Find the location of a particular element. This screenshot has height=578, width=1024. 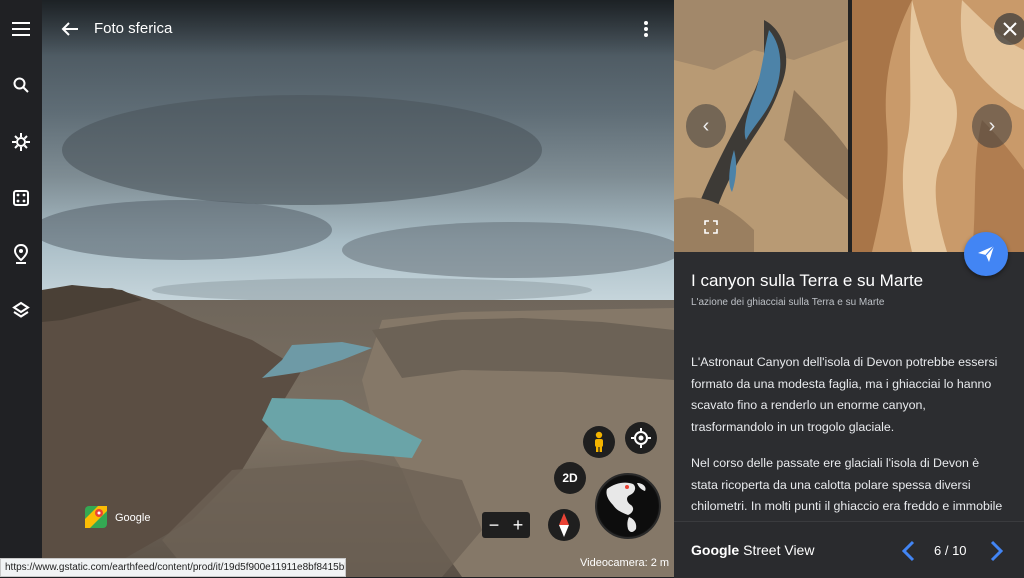

street-view-logo: Google Street View is located at coordinates (752, 550).